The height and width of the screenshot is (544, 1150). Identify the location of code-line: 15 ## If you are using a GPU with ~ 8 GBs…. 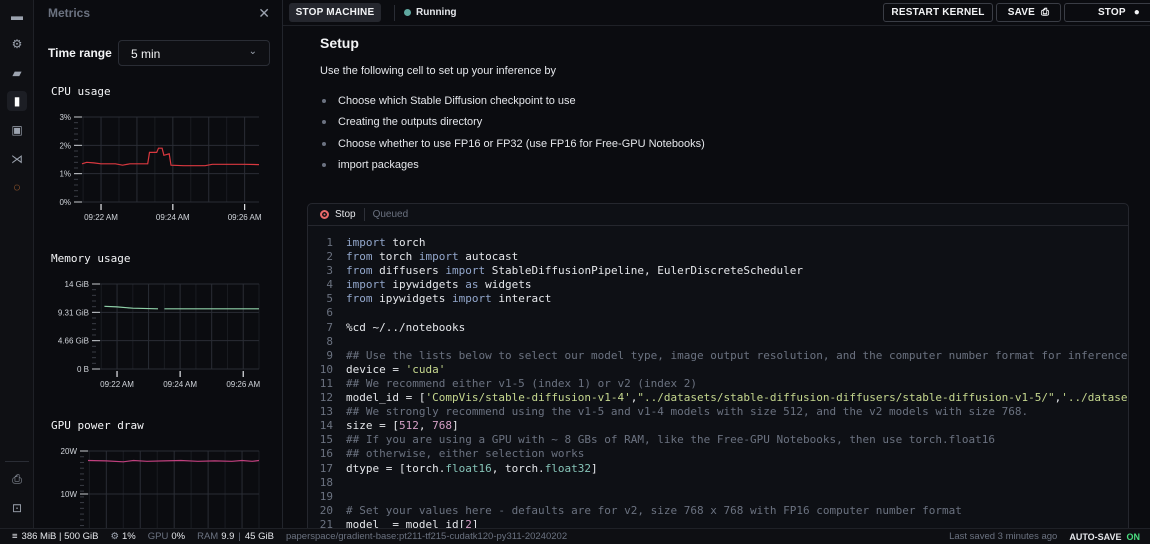
(718, 440).